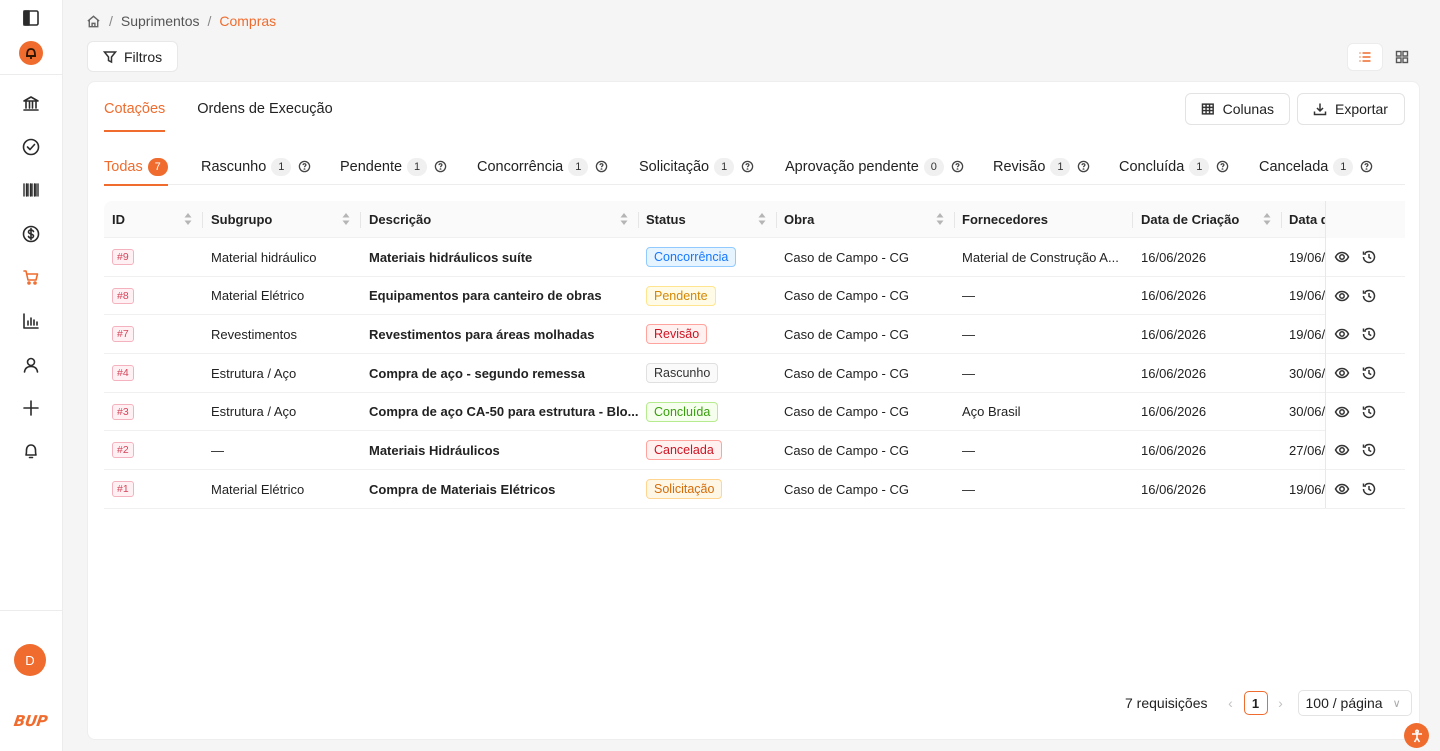 The width and height of the screenshot is (1440, 751). I want to click on bar-chart-icon, so click(31, 321).